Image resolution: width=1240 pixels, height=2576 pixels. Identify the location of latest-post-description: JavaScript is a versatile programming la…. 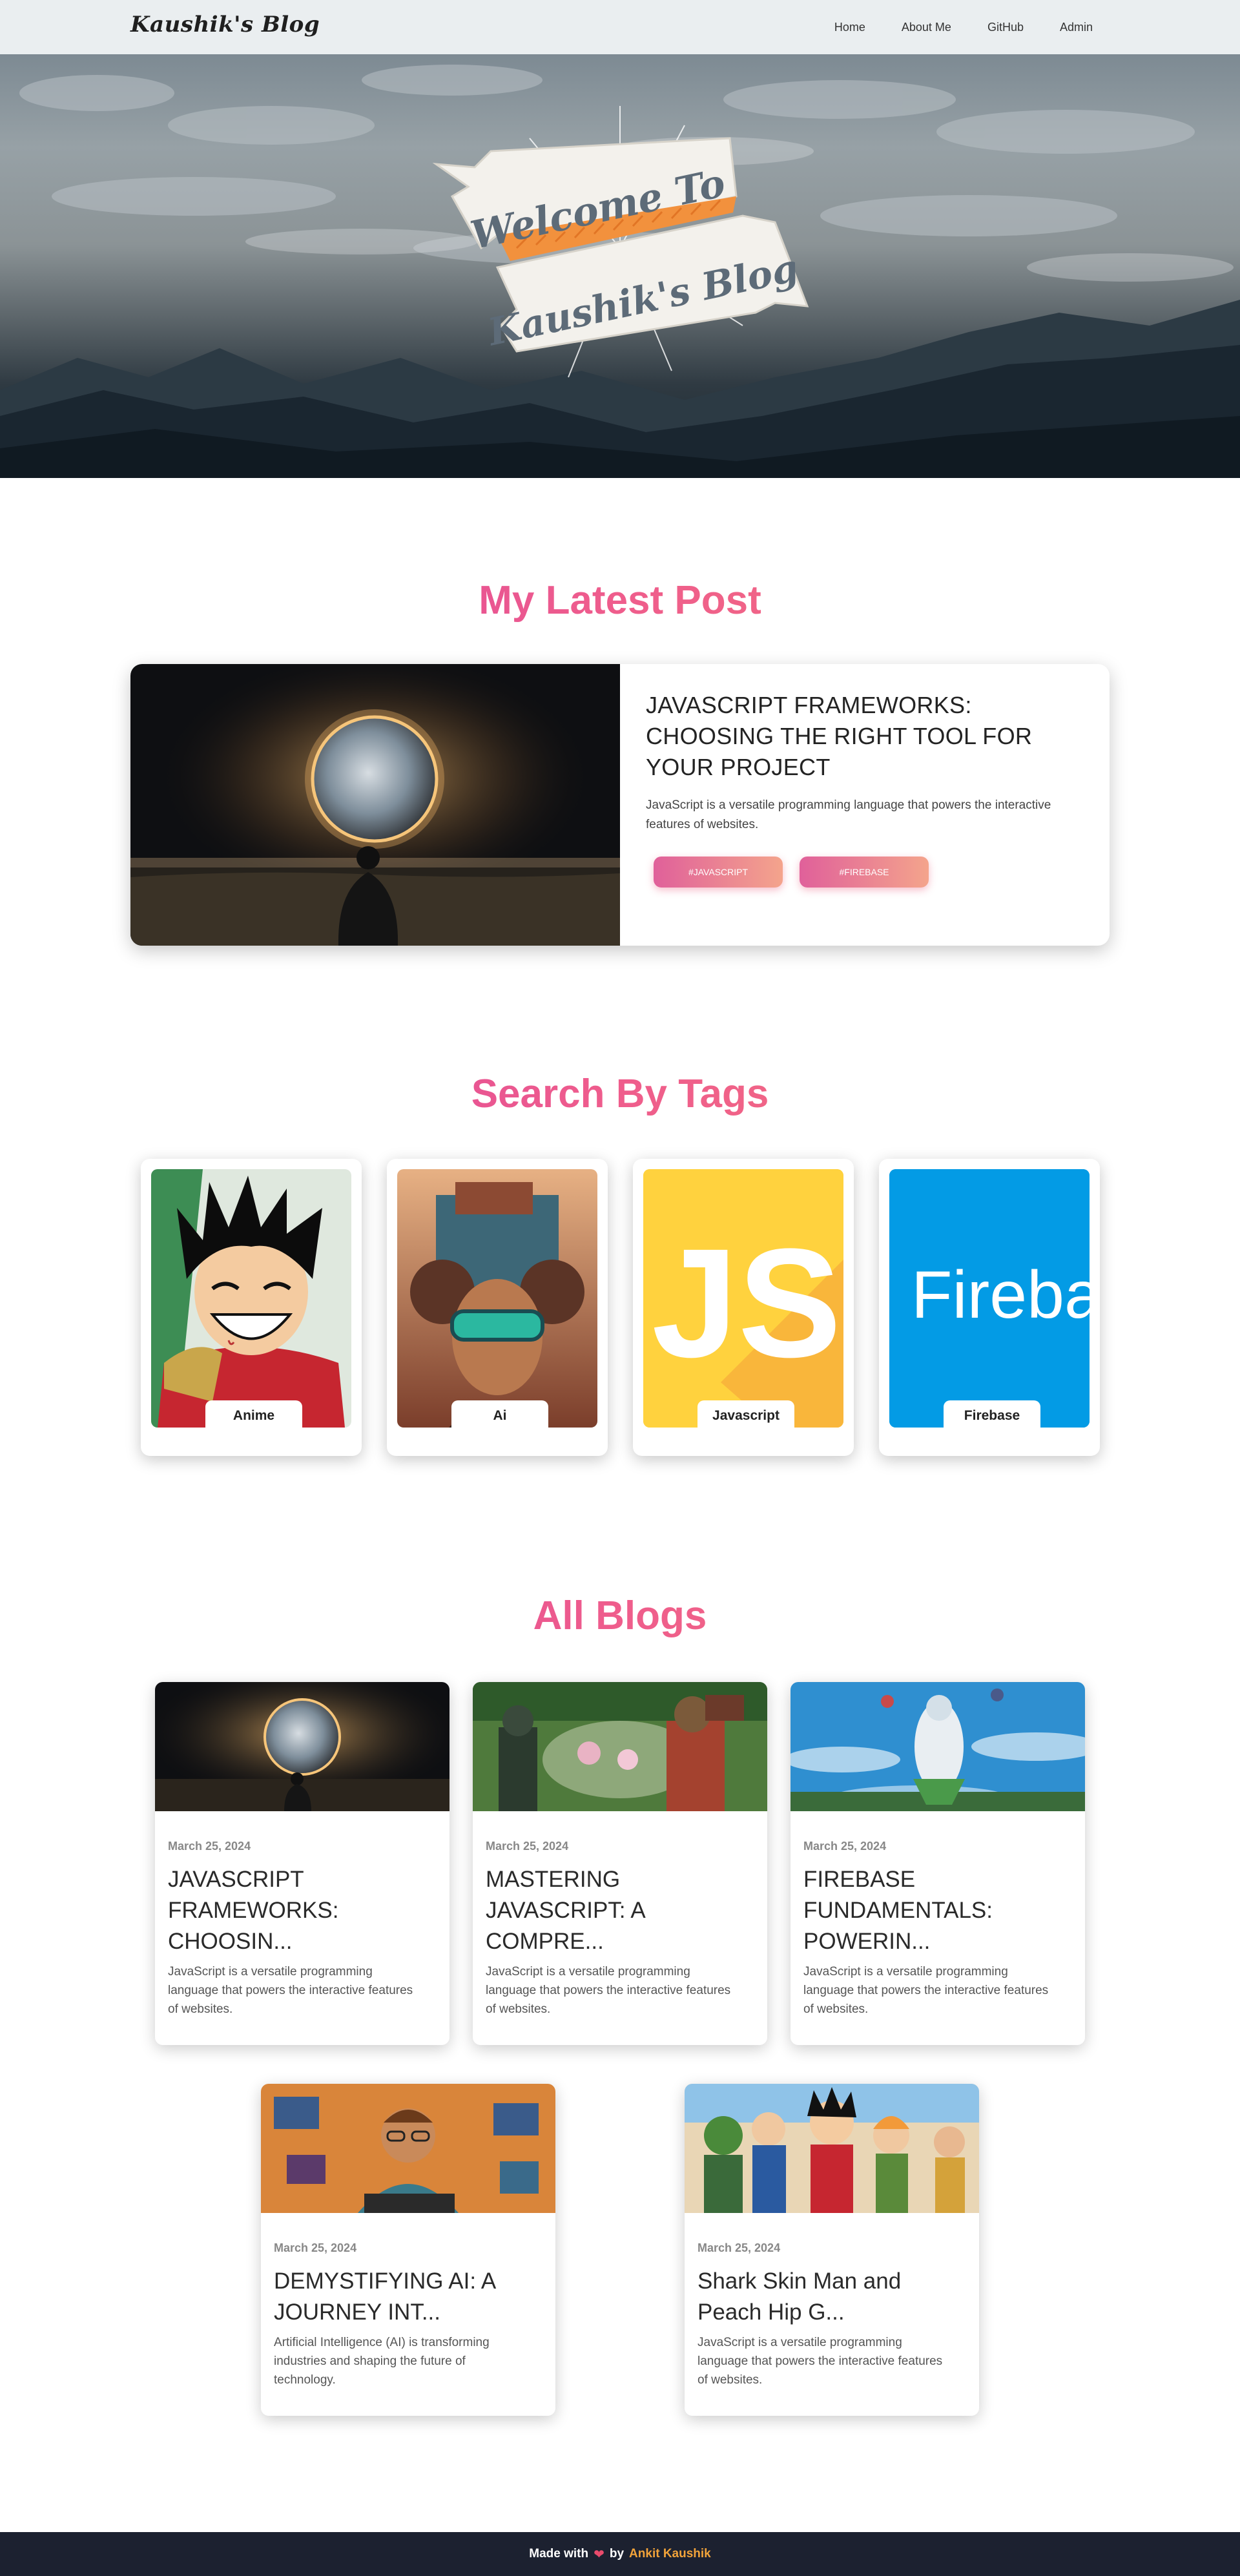
(848, 814).